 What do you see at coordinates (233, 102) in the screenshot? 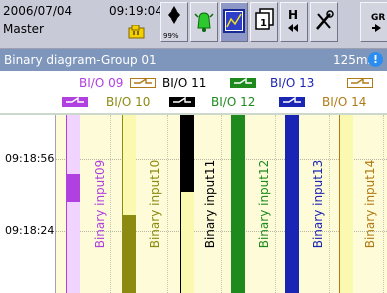
I see `legend-label: BI/O 12` at bounding box center [233, 102].